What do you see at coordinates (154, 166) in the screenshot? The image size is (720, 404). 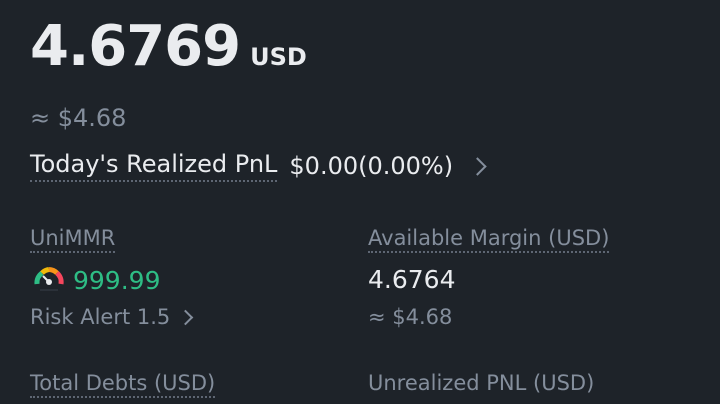 I see `pnl-label: Today's Realized PnL` at bounding box center [154, 166].